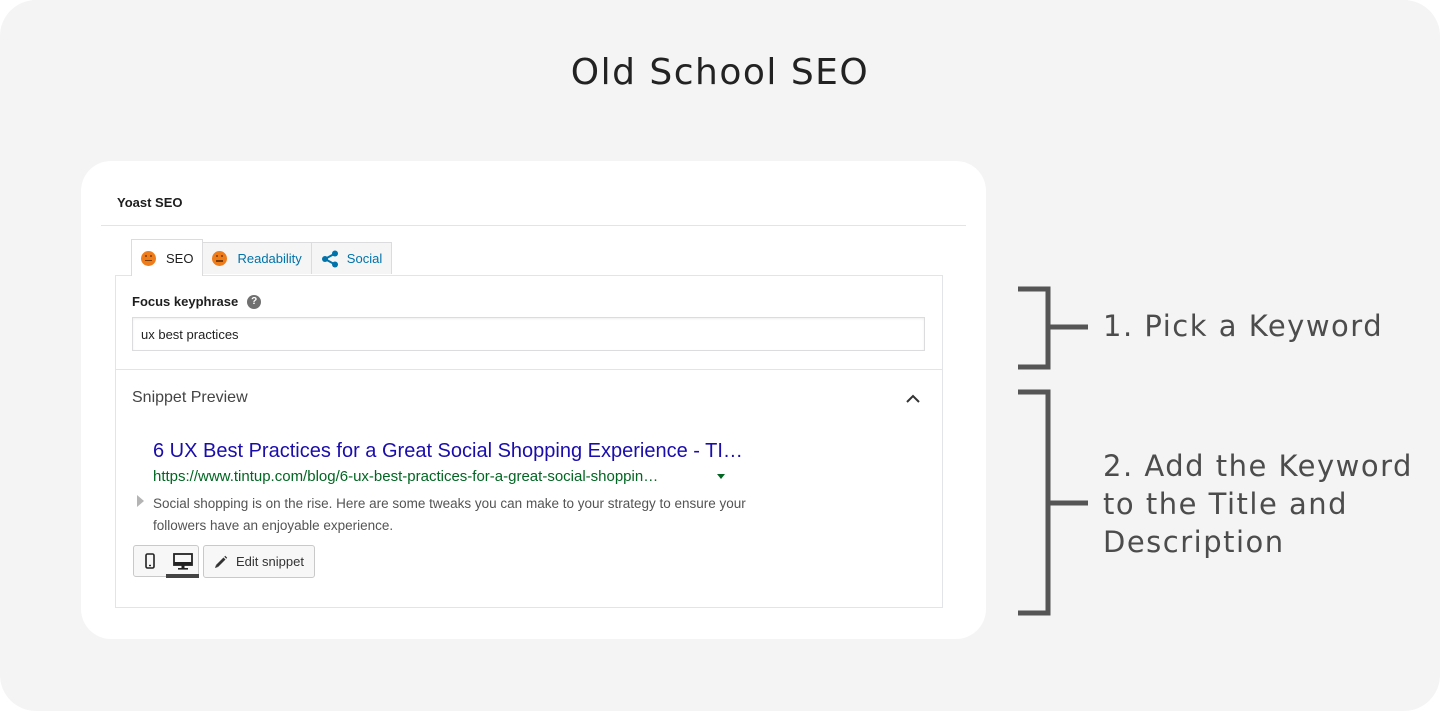 The height and width of the screenshot is (711, 1440). Describe the element at coordinates (221, 561) in the screenshot. I see `pencil-icon` at that location.